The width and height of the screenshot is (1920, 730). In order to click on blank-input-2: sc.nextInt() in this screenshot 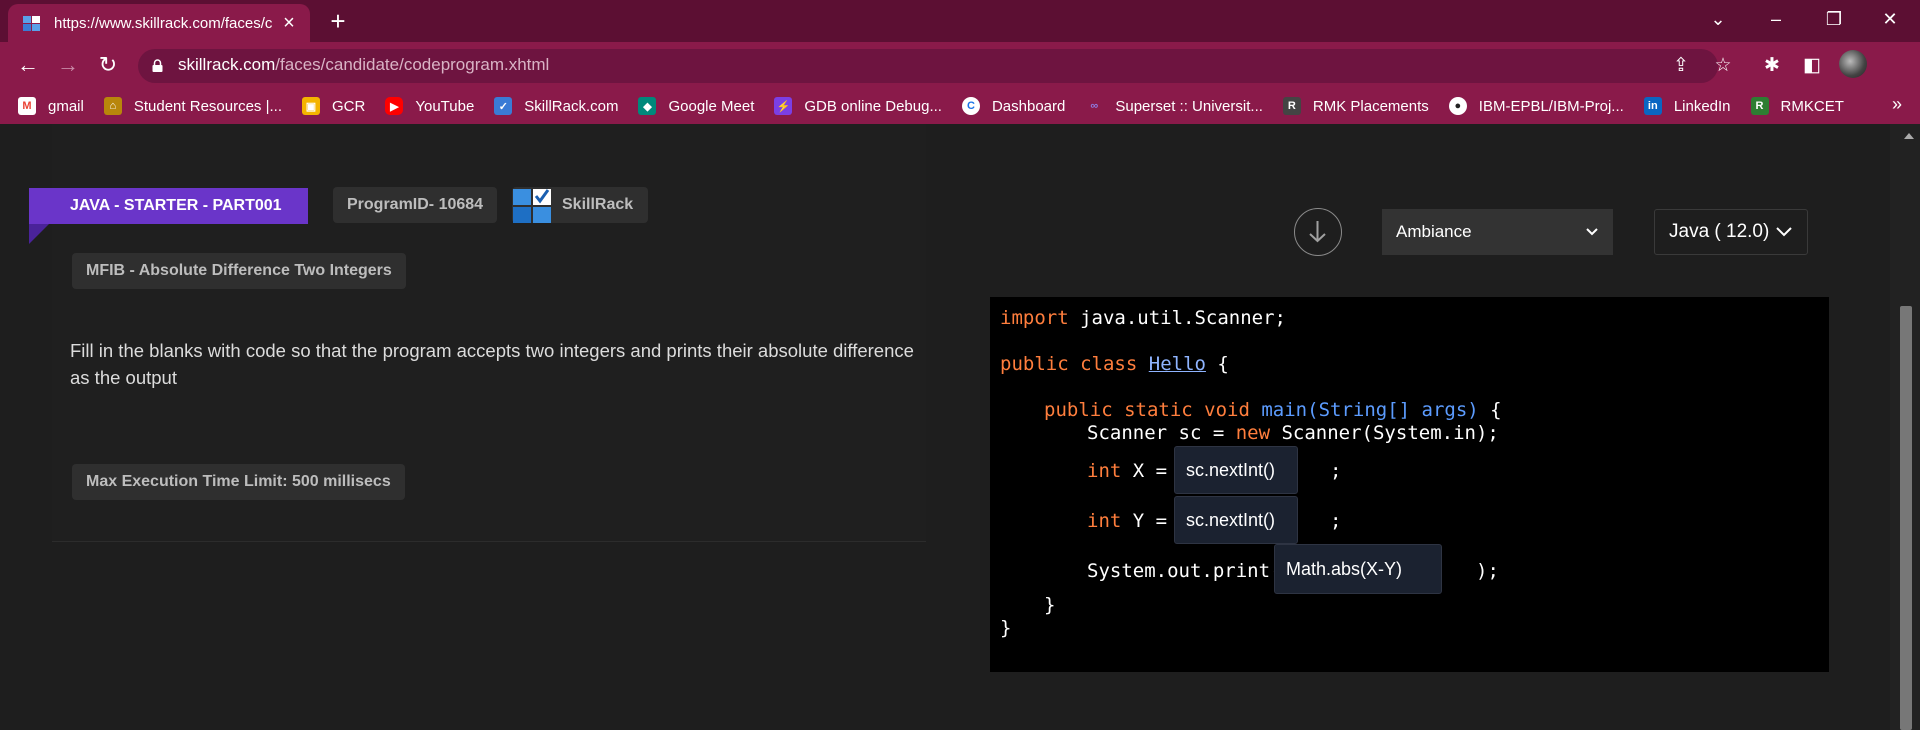, I will do `click(1236, 520)`.